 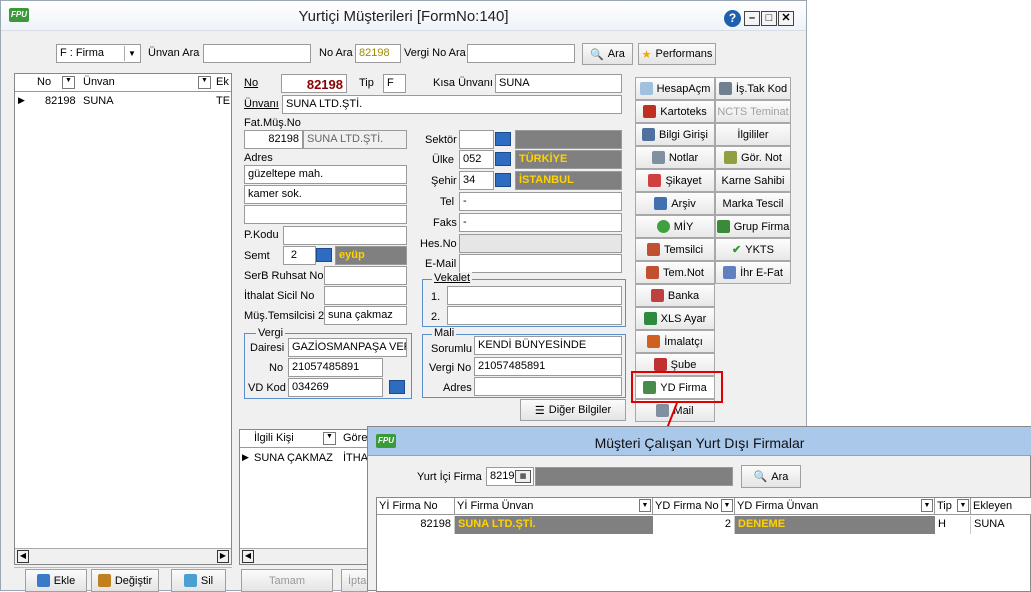 I want to click on vekalet-2-field, so click(x=534, y=315).